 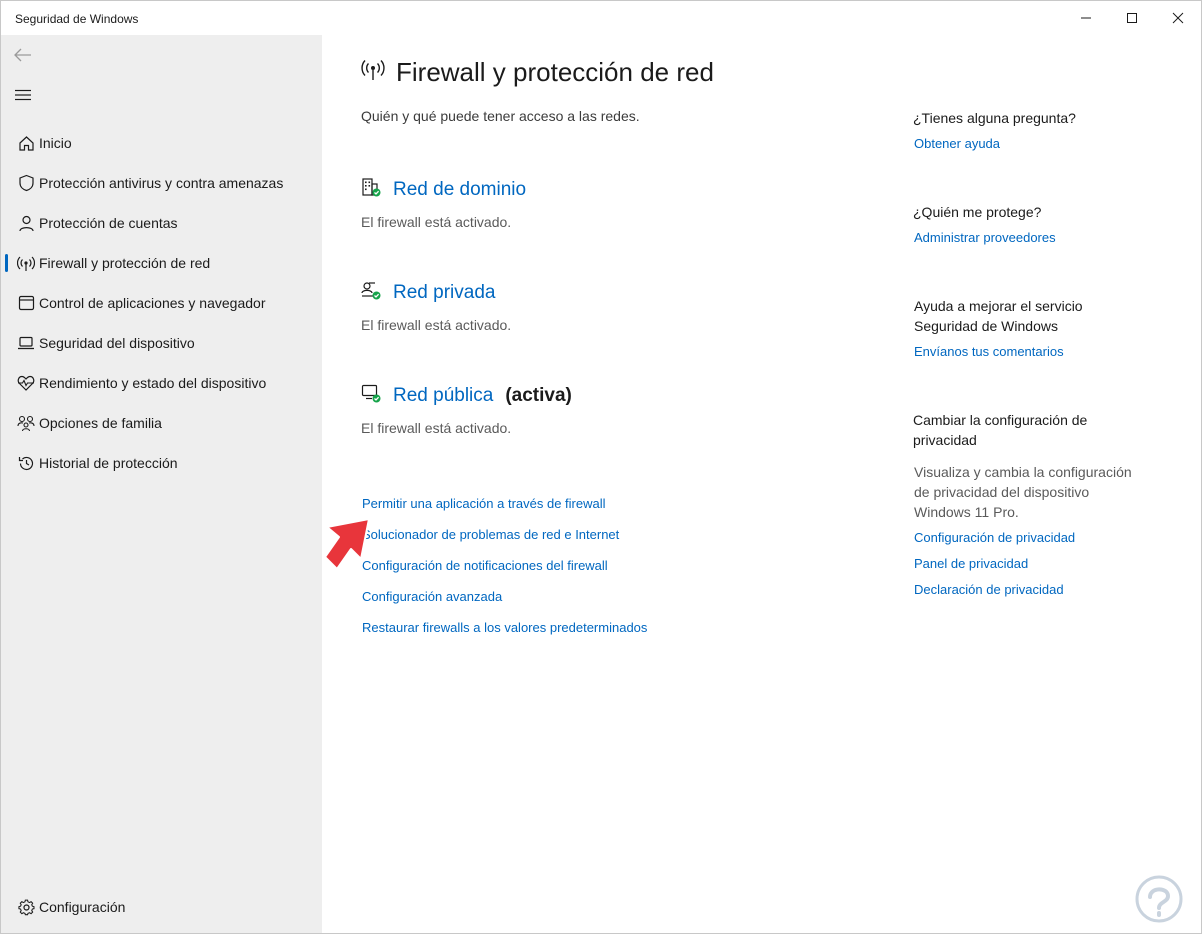 What do you see at coordinates (443, 396) in the screenshot?
I see `network-public-link: Red pública` at bounding box center [443, 396].